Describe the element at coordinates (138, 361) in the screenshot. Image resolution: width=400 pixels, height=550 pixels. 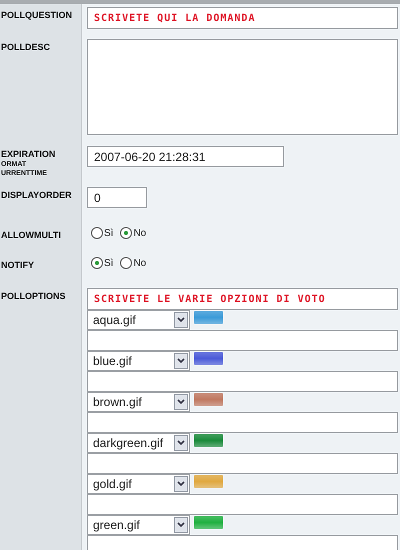
I see `image-select: blue.gif` at that location.